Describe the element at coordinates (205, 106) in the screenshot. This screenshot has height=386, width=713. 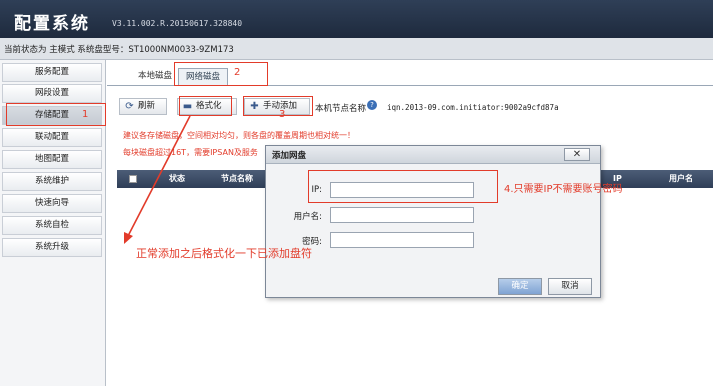
I see `annotation-box-format` at that location.